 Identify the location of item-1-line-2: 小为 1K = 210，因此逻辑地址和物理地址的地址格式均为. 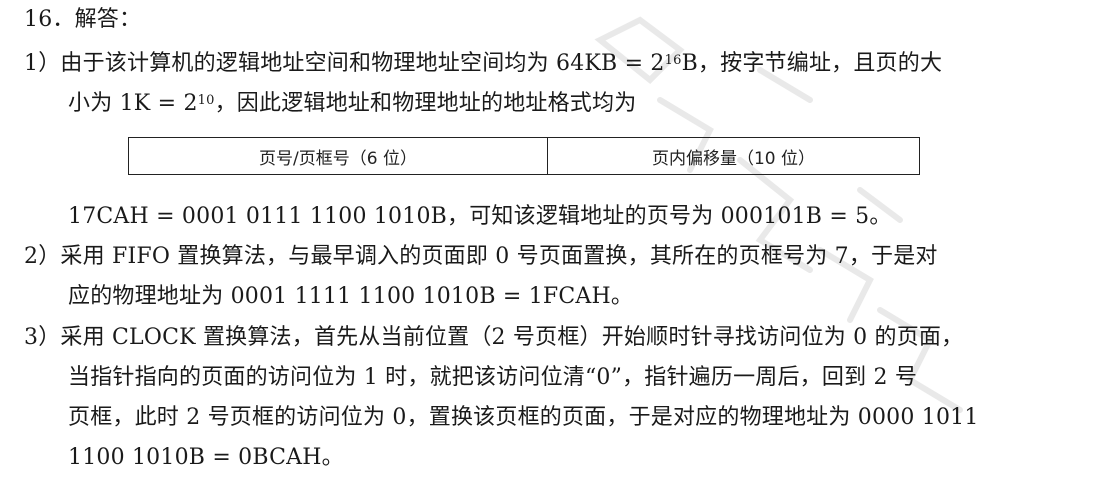
(352, 104).